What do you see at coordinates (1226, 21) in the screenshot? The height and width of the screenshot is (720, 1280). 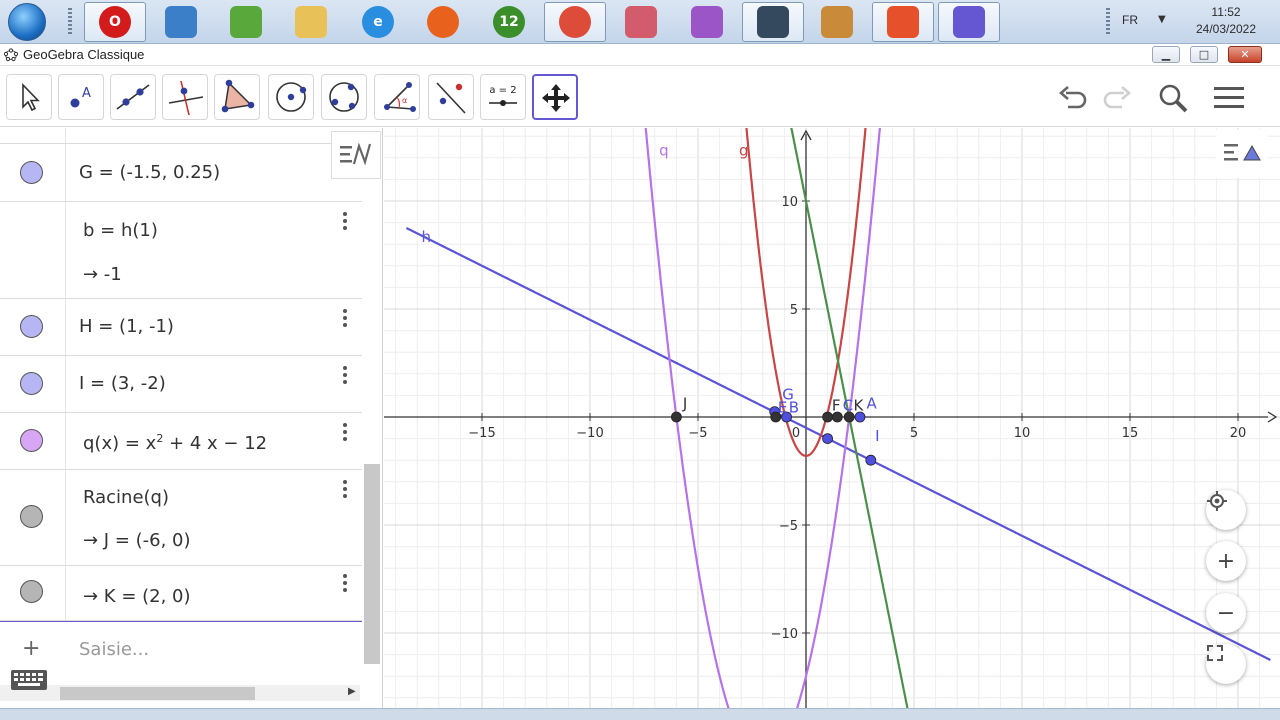 I see `clock: 11:52 24/03/2022` at bounding box center [1226, 21].